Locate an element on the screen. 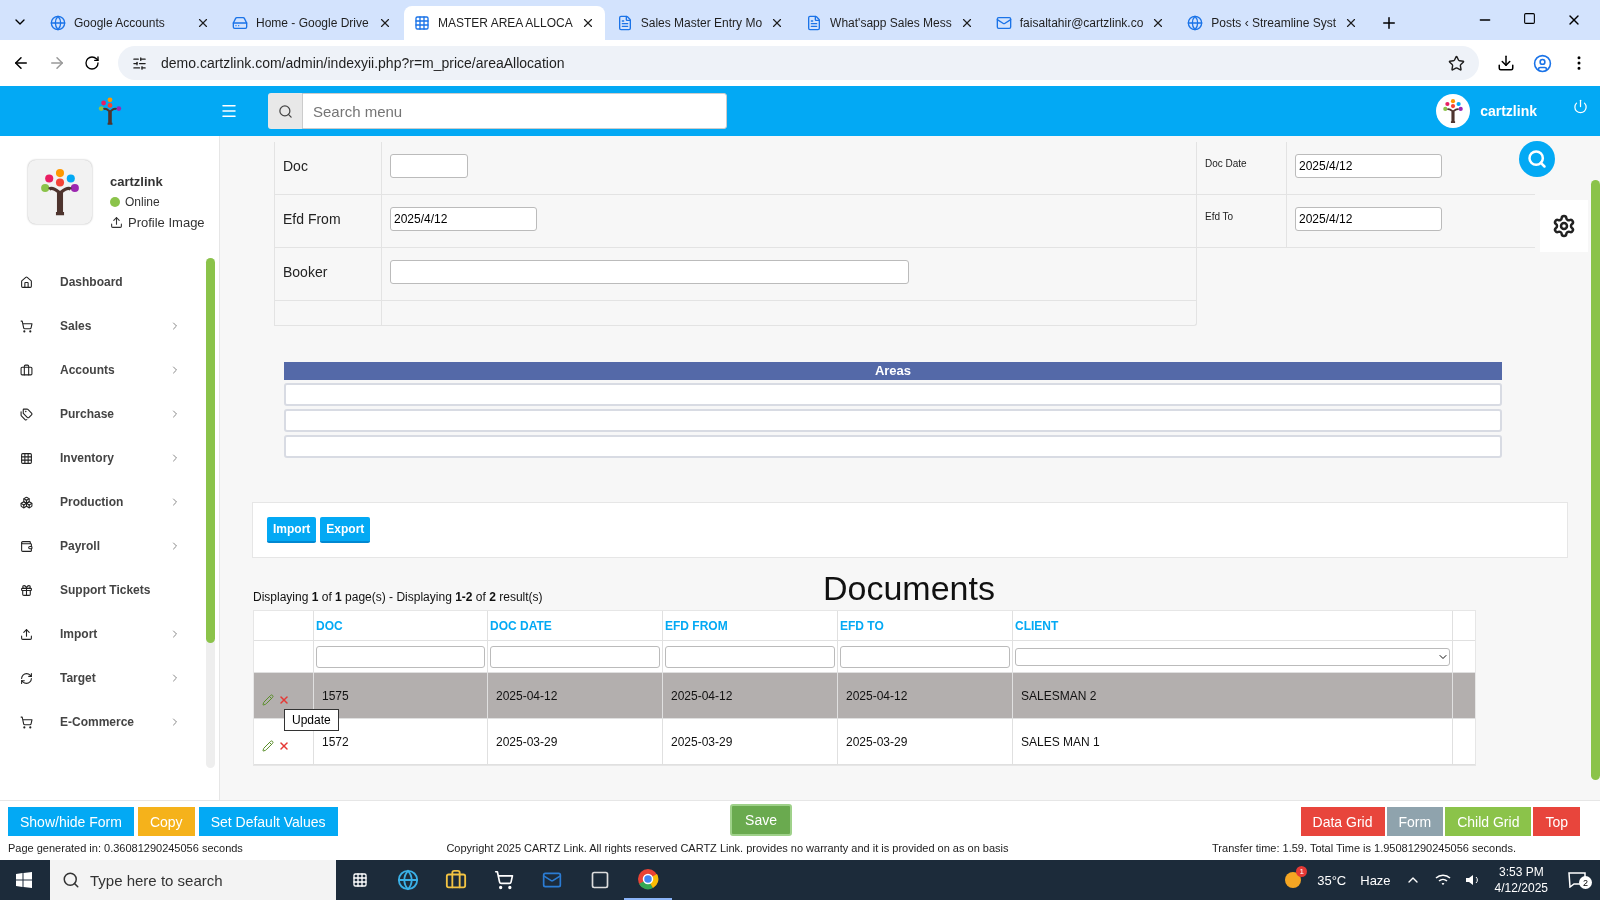  edit-icon is located at coordinates (268, 745).